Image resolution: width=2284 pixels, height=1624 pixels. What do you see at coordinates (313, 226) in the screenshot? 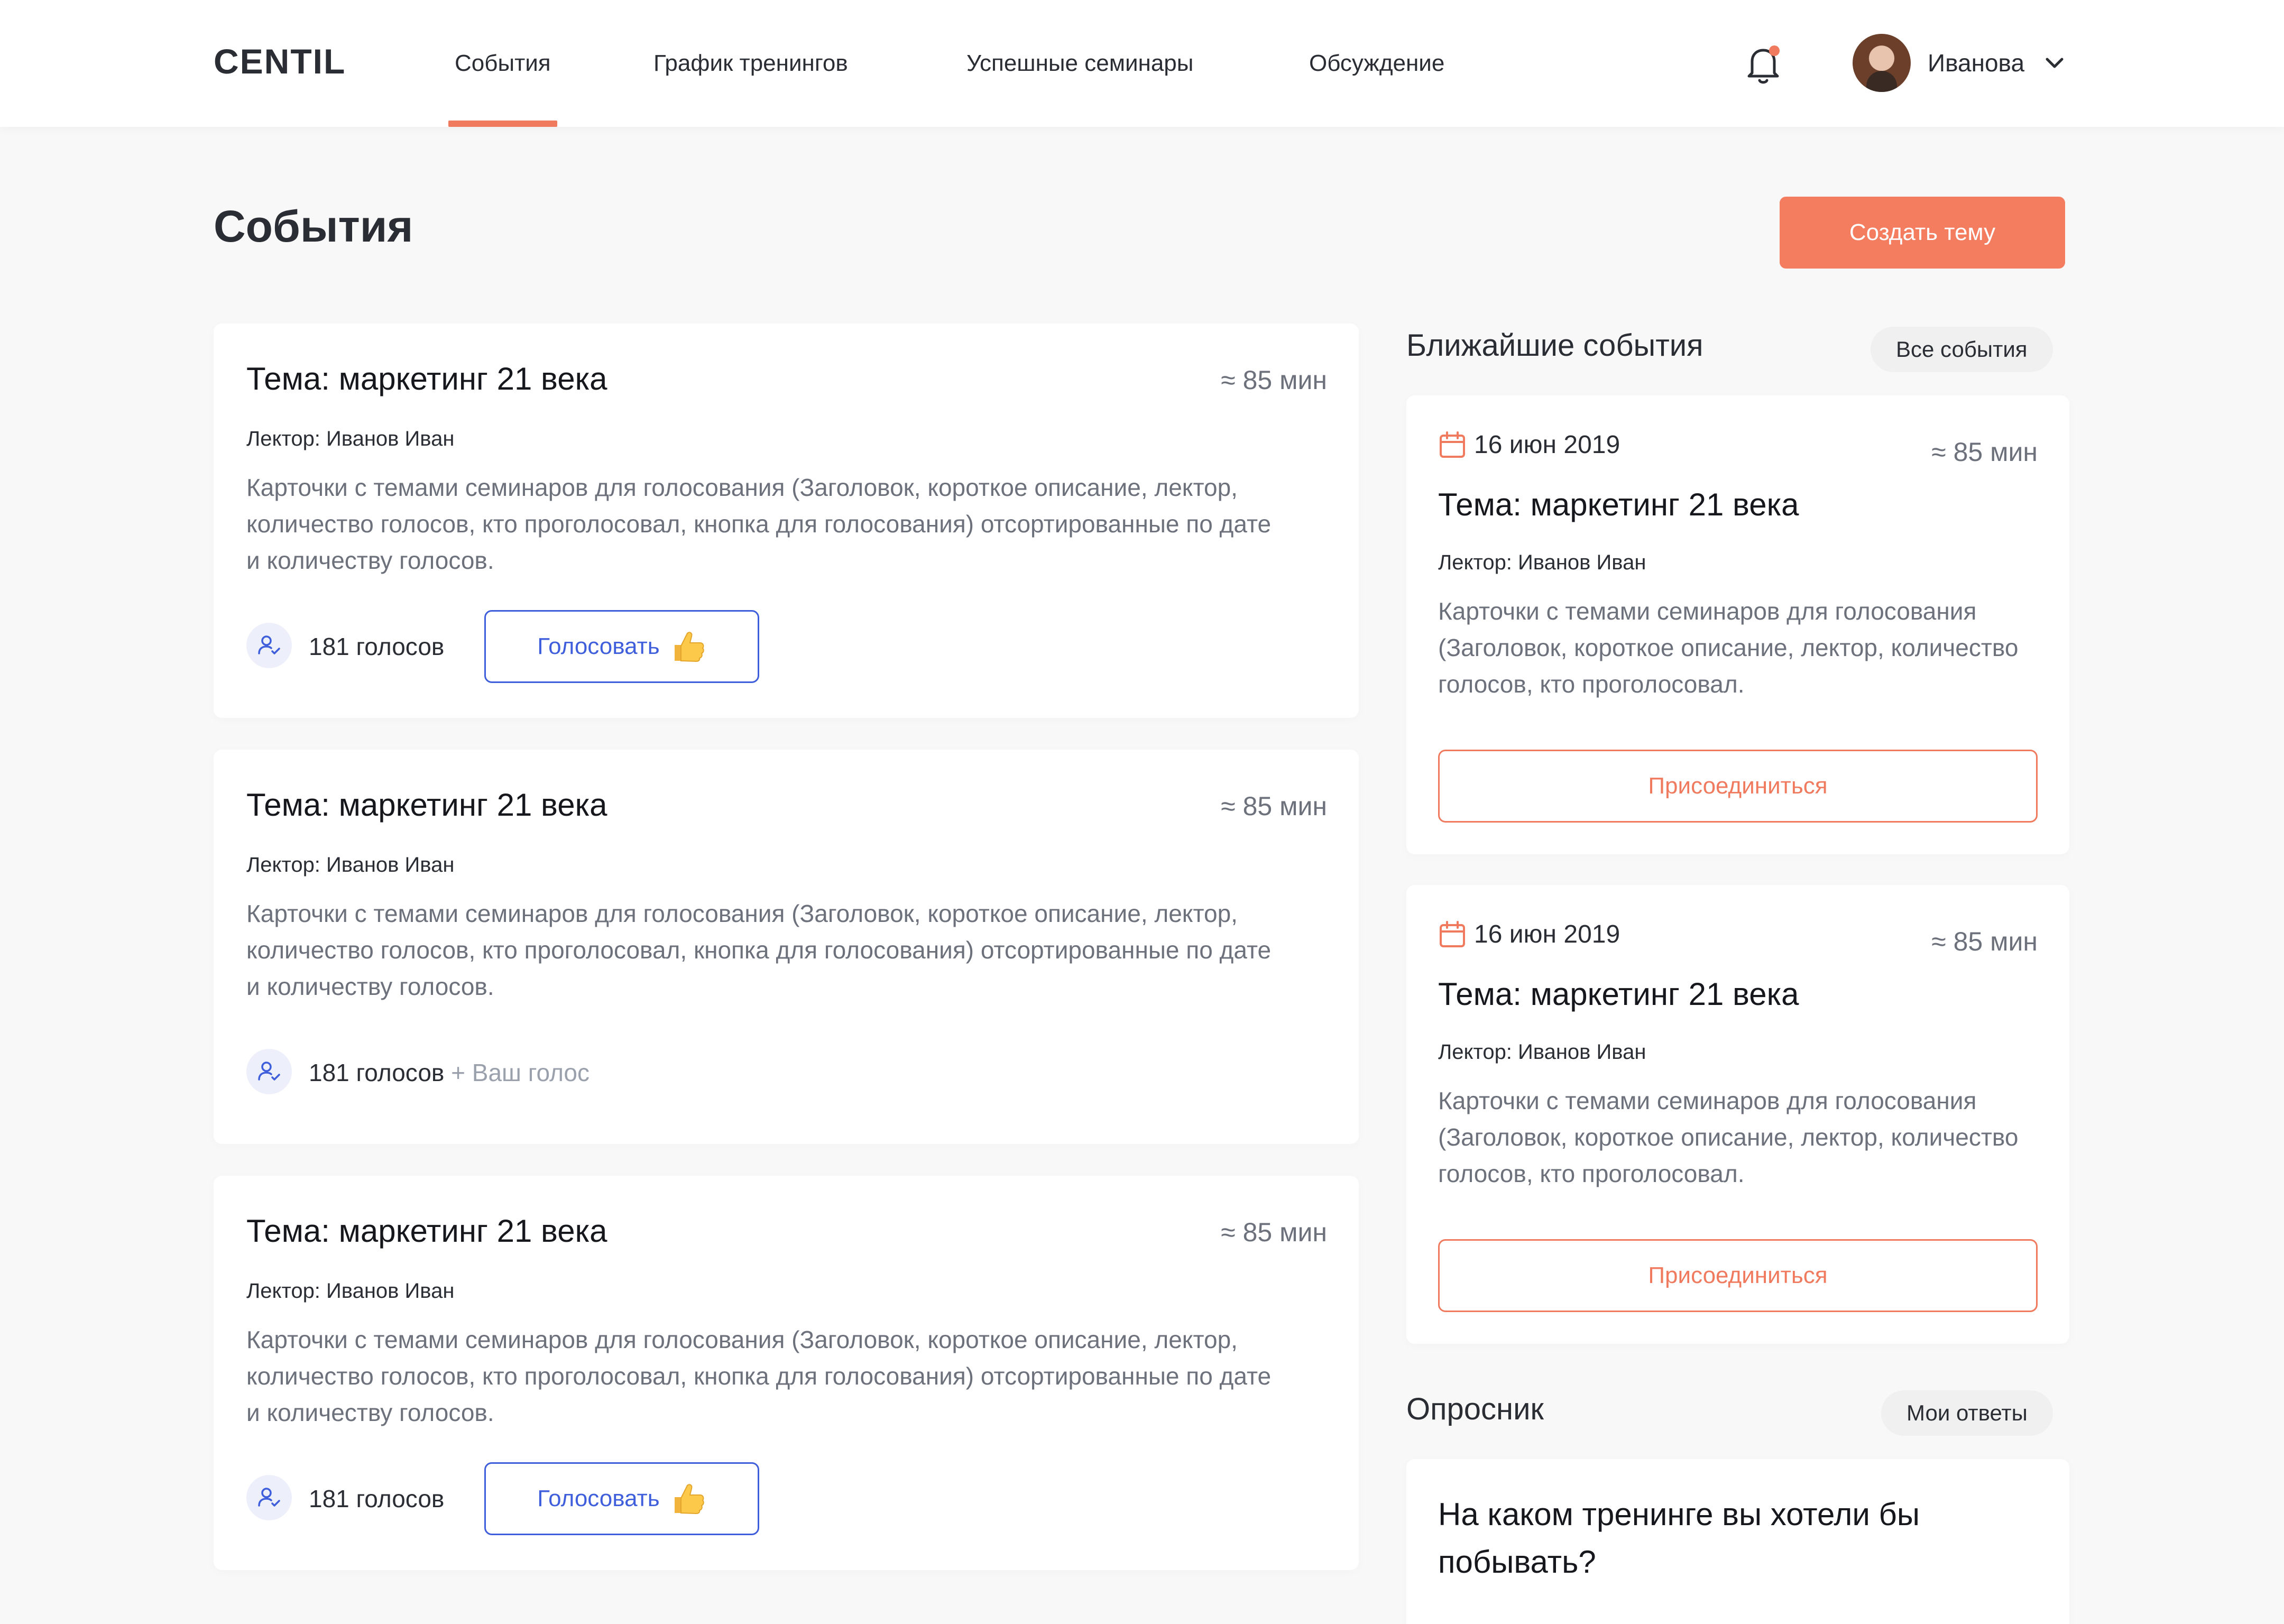
I see `page-title: События` at bounding box center [313, 226].